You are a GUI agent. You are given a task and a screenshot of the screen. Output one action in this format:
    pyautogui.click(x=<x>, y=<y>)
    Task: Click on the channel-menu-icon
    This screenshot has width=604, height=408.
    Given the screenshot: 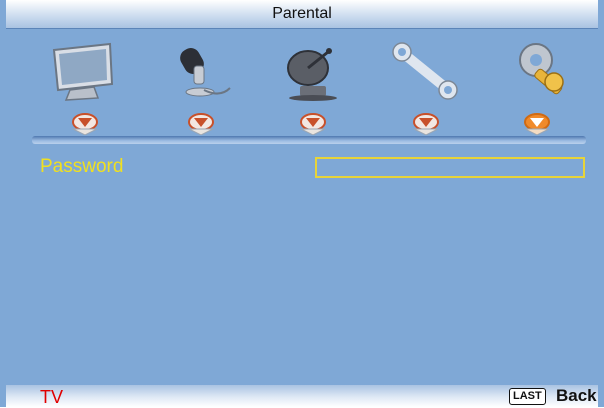 What is the action you would take?
    pyautogui.click(x=313, y=71)
    